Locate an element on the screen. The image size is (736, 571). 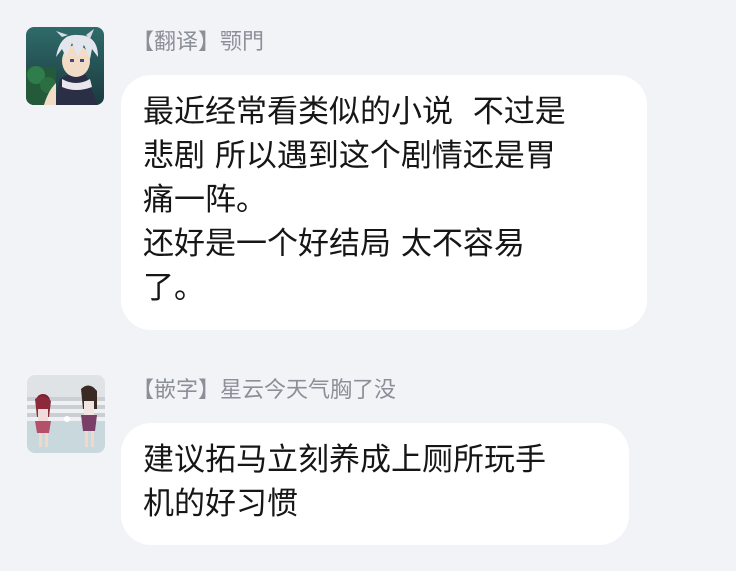
message-text: 建议拓马立刻养成上厕所玩手 机的好习惯 is located at coordinates (344, 482).